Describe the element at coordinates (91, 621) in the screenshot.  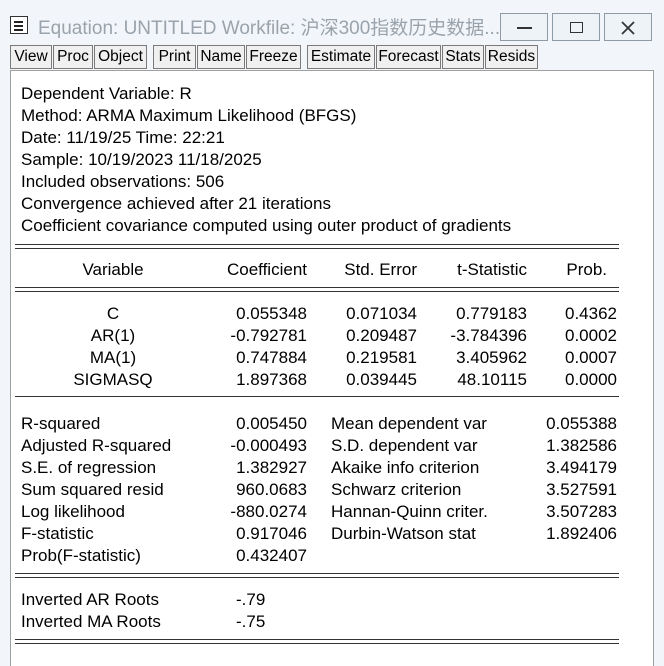
I see `roots-label: Inverted MA Roots` at that location.